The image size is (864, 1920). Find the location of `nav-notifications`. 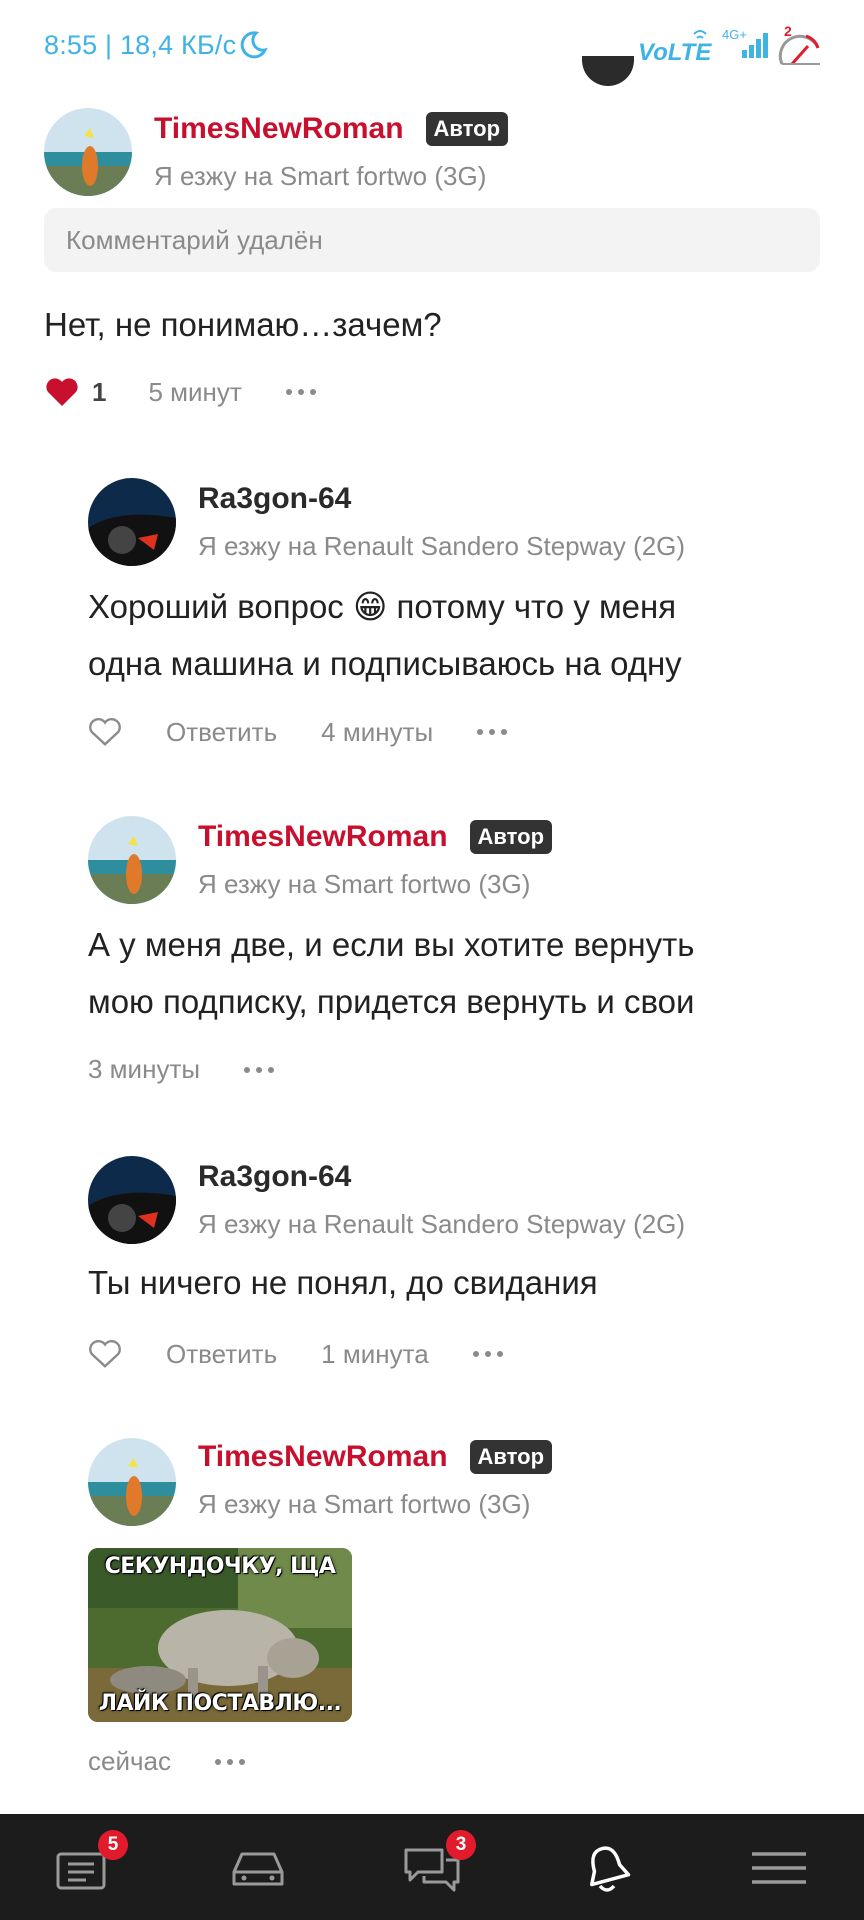

nav-notifications is located at coordinates (608, 1867).